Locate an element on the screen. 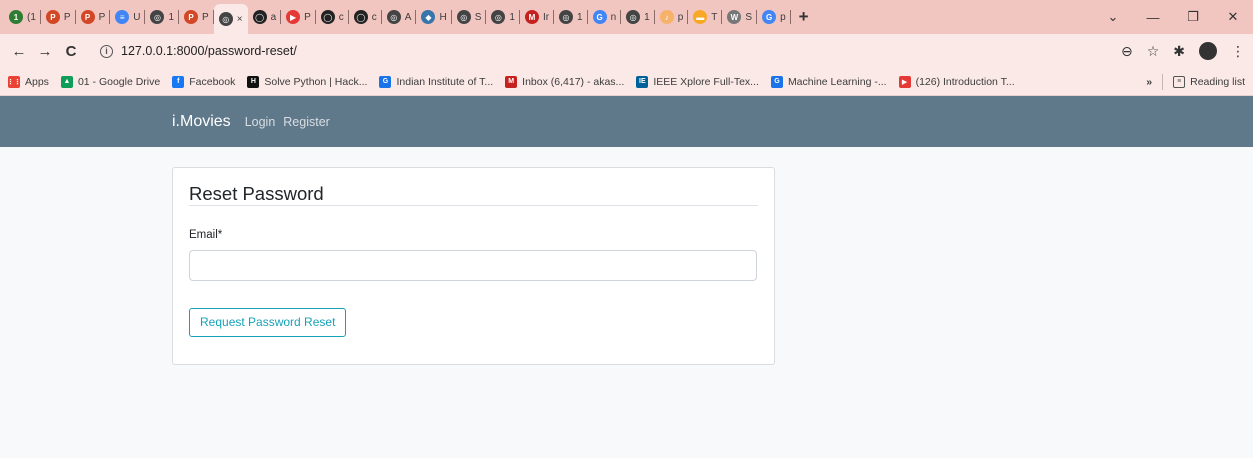 The height and width of the screenshot is (458, 1253). email-field is located at coordinates (473, 265).